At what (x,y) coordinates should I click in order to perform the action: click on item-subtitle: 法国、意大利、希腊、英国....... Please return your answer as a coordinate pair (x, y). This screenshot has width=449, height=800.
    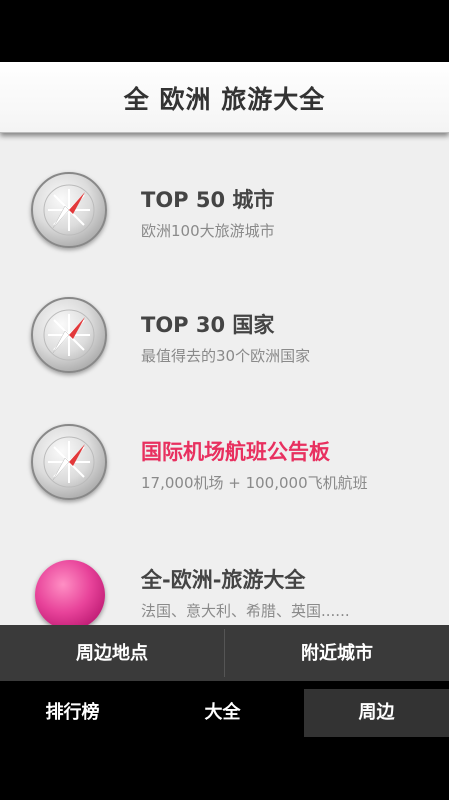
    Looking at the image, I should click on (245, 611).